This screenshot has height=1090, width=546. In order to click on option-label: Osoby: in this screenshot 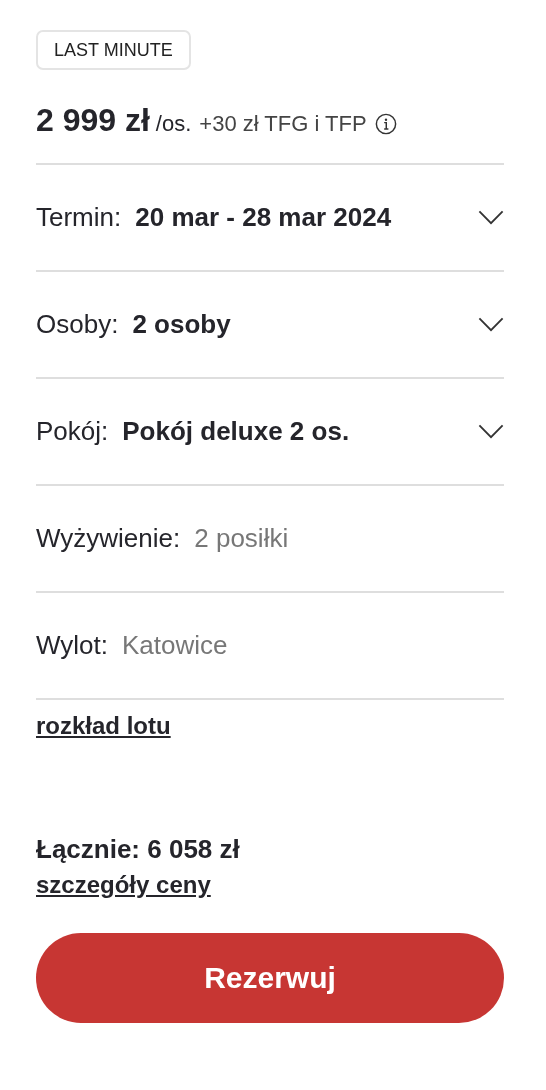, I will do `click(77, 324)`.